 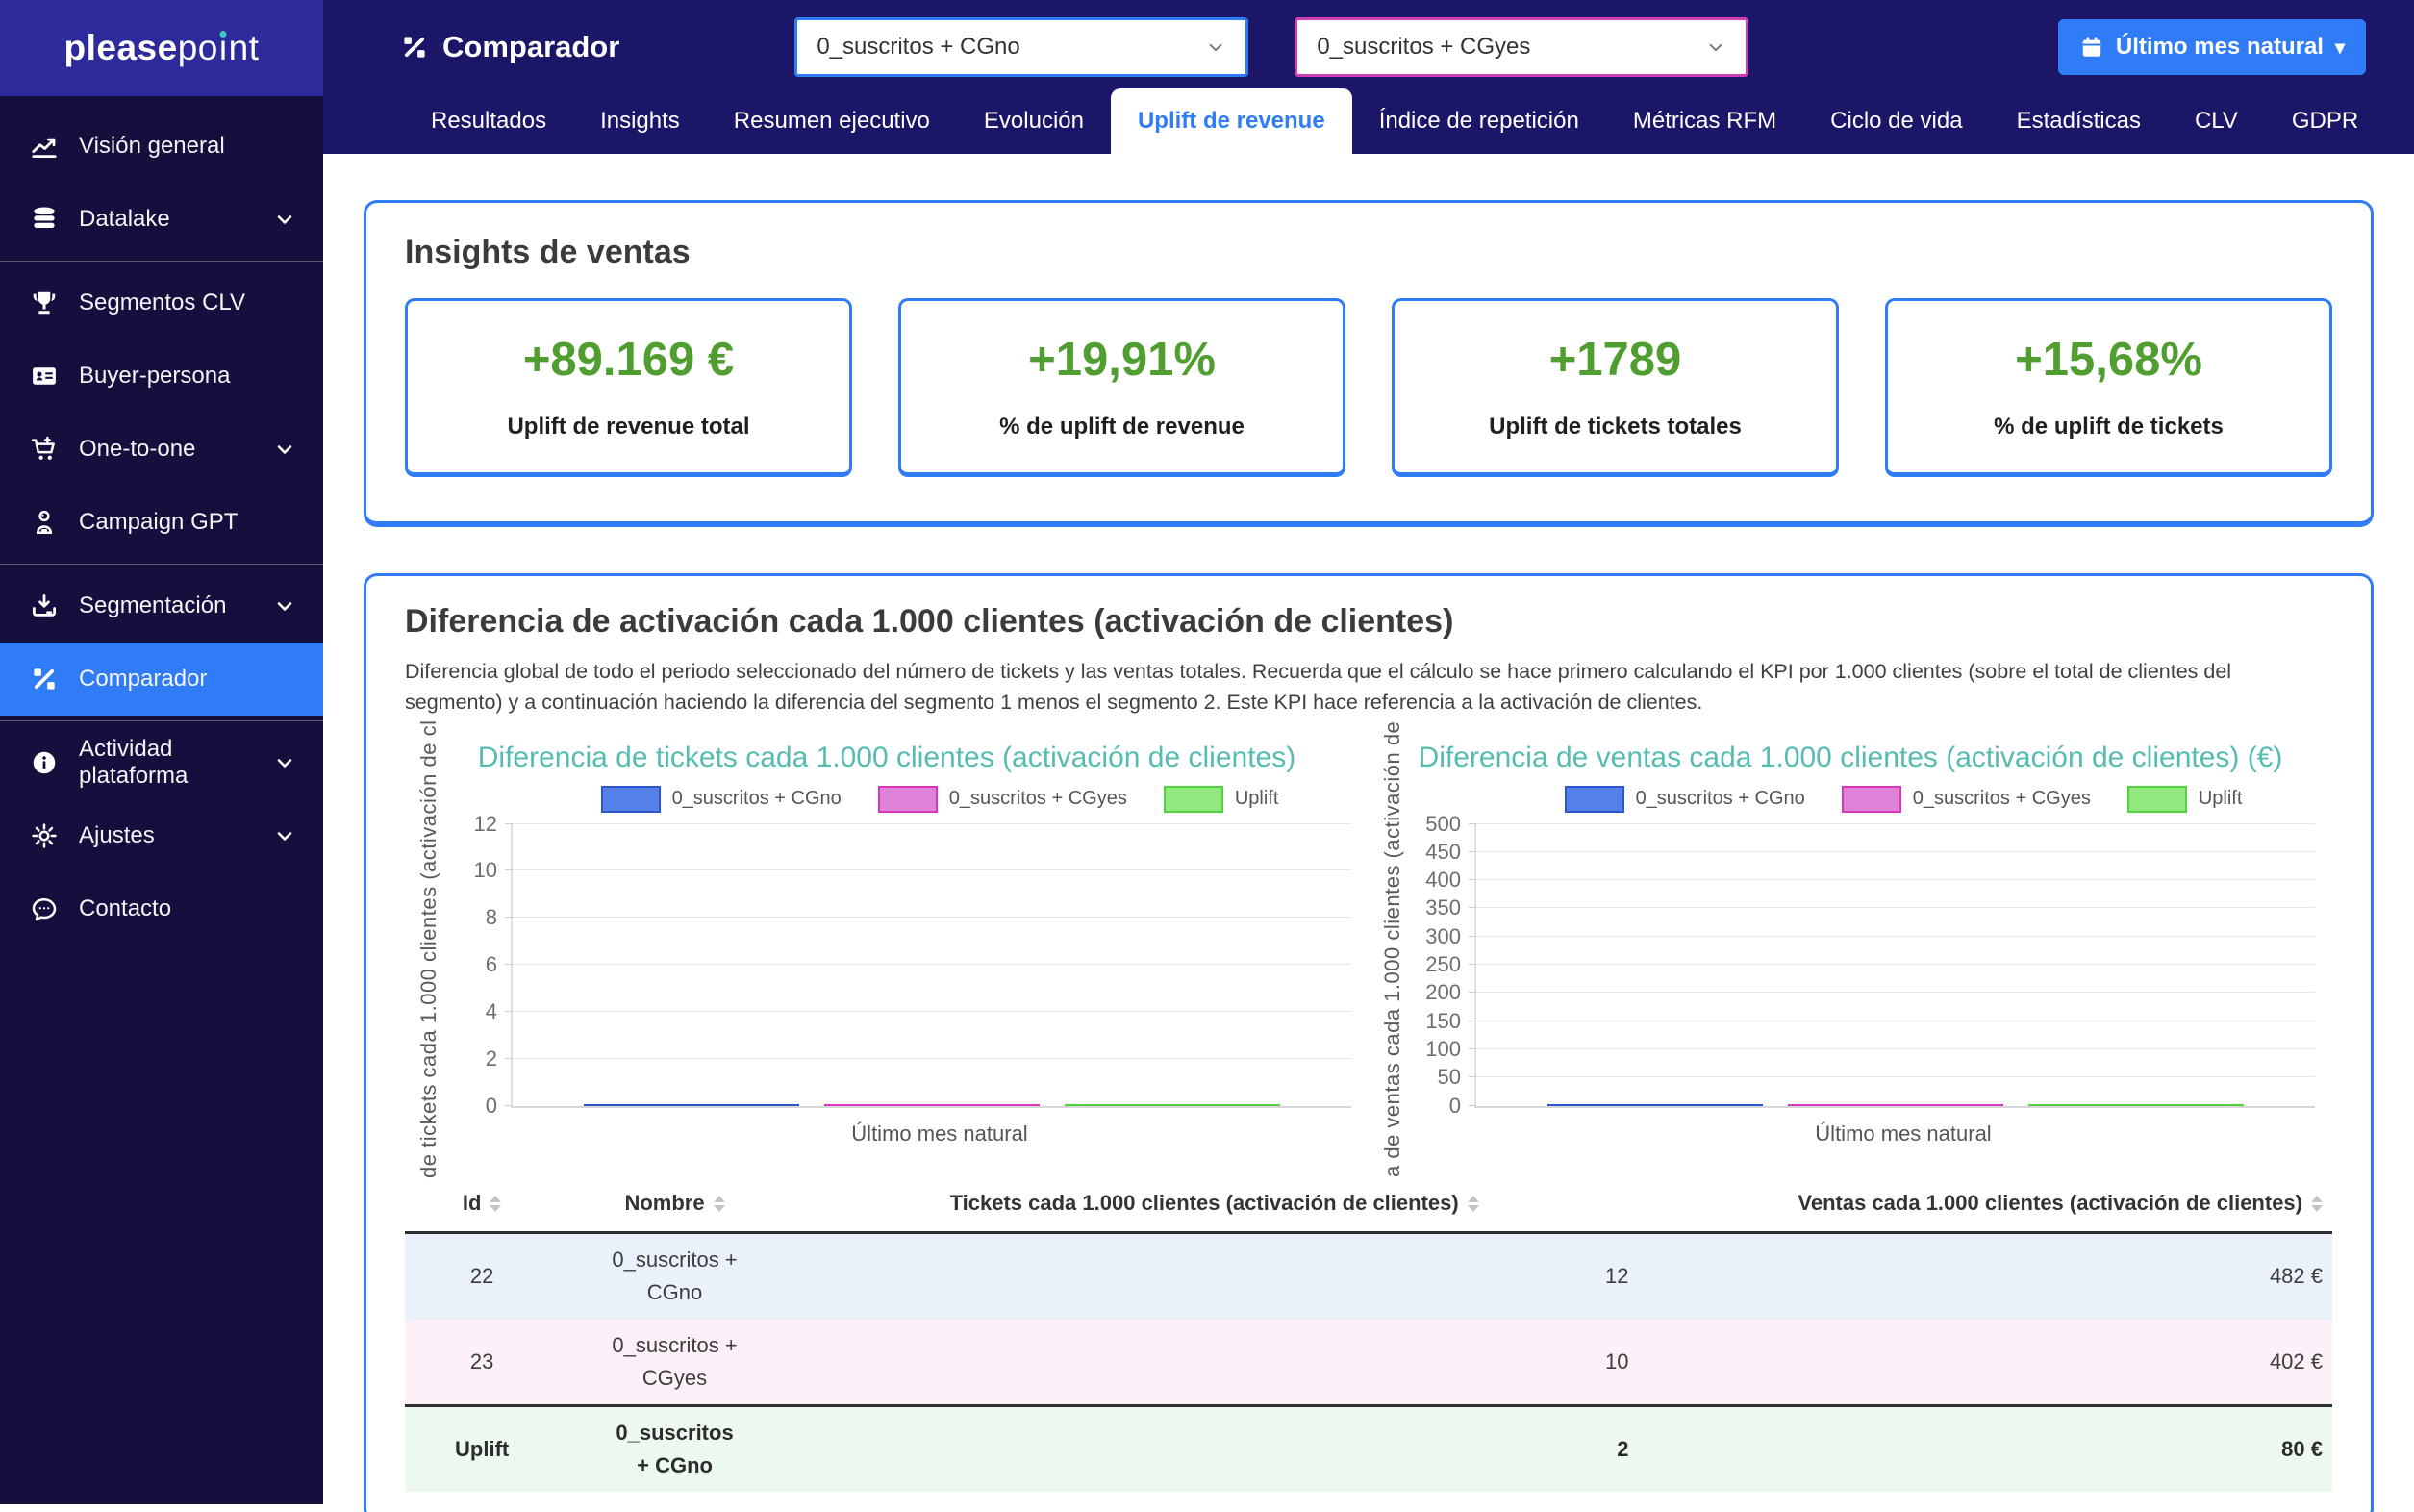 What do you see at coordinates (939, 1134) in the screenshot?
I see `chart-x-axis-label: Último mes natural` at bounding box center [939, 1134].